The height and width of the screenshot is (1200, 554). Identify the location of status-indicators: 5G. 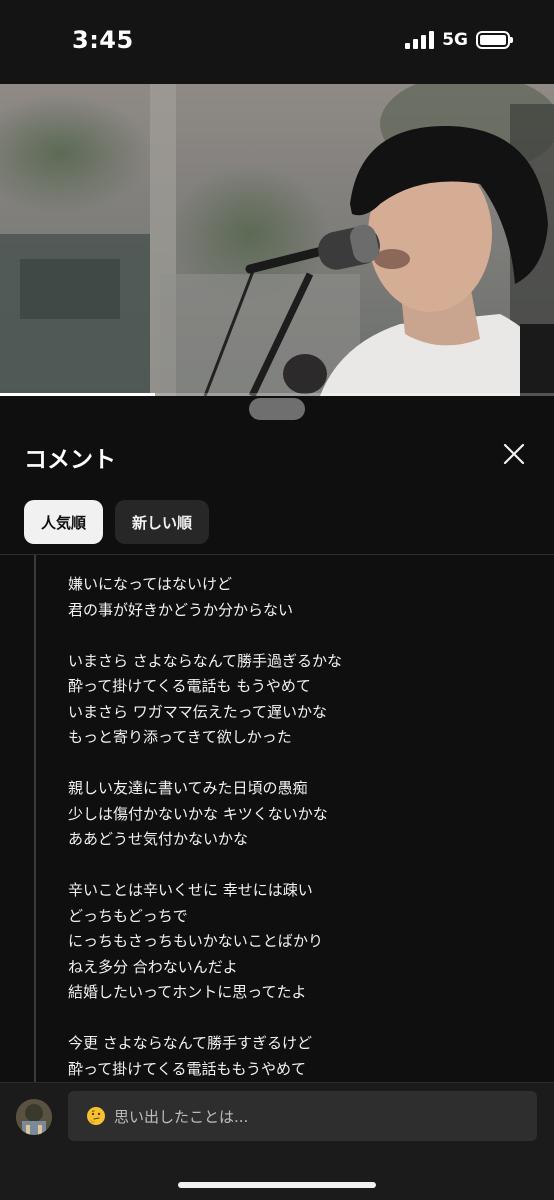
(459, 40).